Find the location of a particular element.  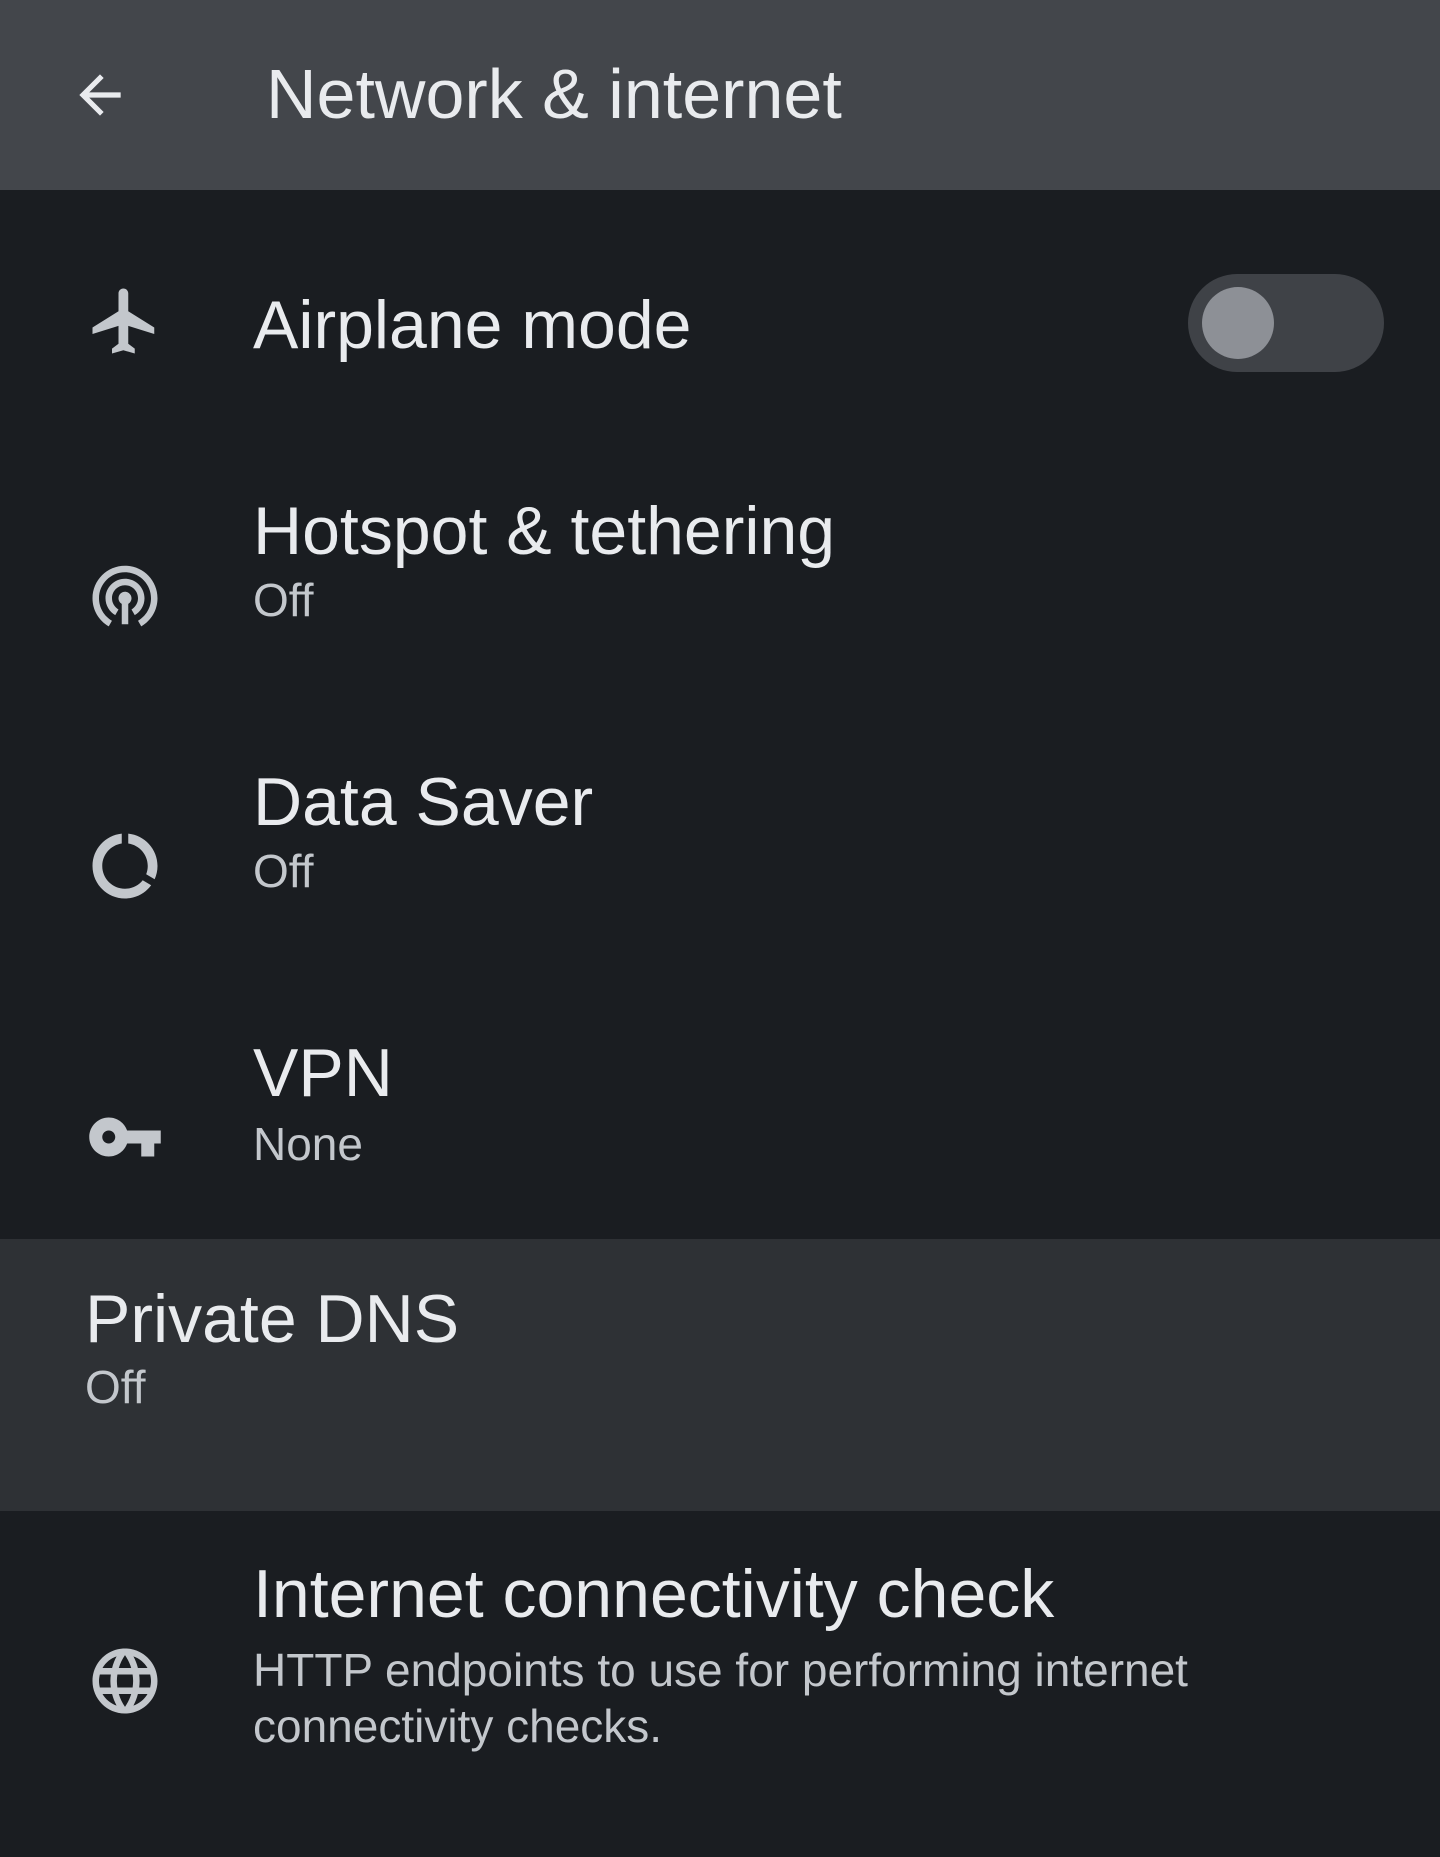

globe-icon is located at coordinates (125, 1681).